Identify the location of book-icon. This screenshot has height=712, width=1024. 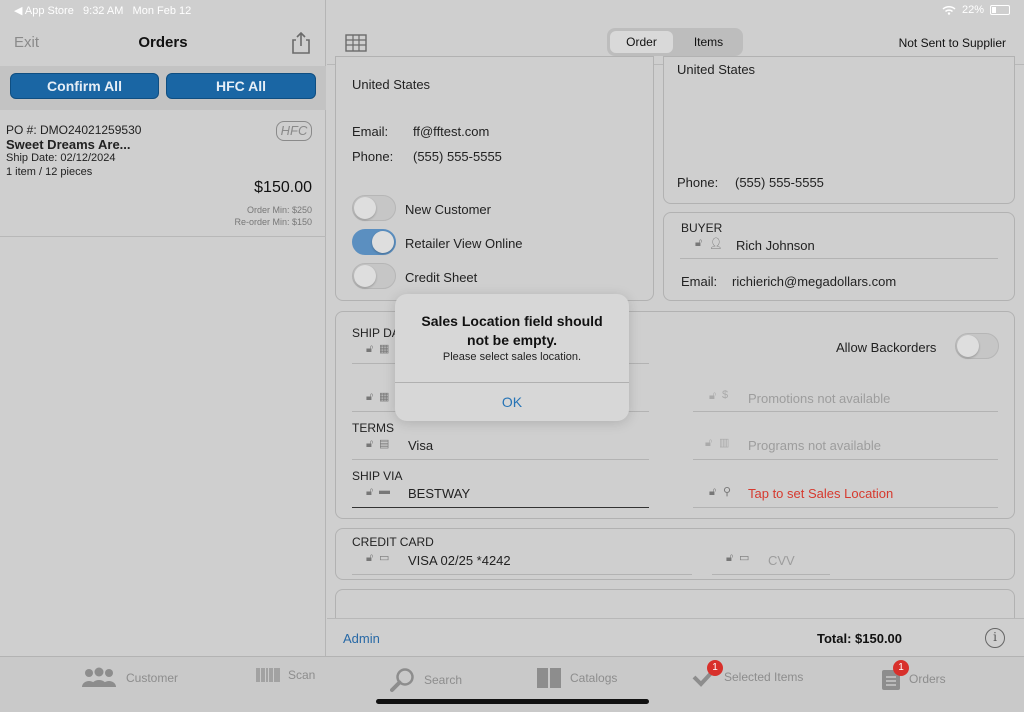
(549, 678).